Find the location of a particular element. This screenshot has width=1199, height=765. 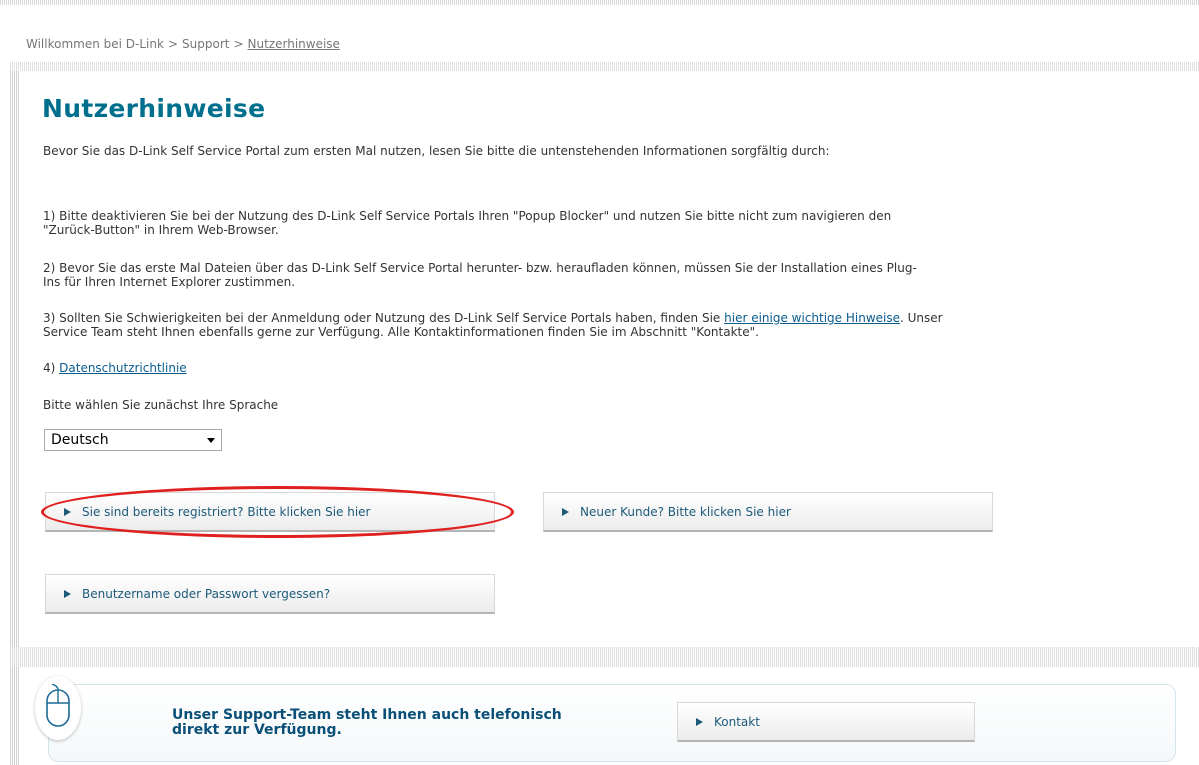

new-customer-button: Neuer Kunde? Bitte klicken Sie hier is located at coordinates (768, 512).